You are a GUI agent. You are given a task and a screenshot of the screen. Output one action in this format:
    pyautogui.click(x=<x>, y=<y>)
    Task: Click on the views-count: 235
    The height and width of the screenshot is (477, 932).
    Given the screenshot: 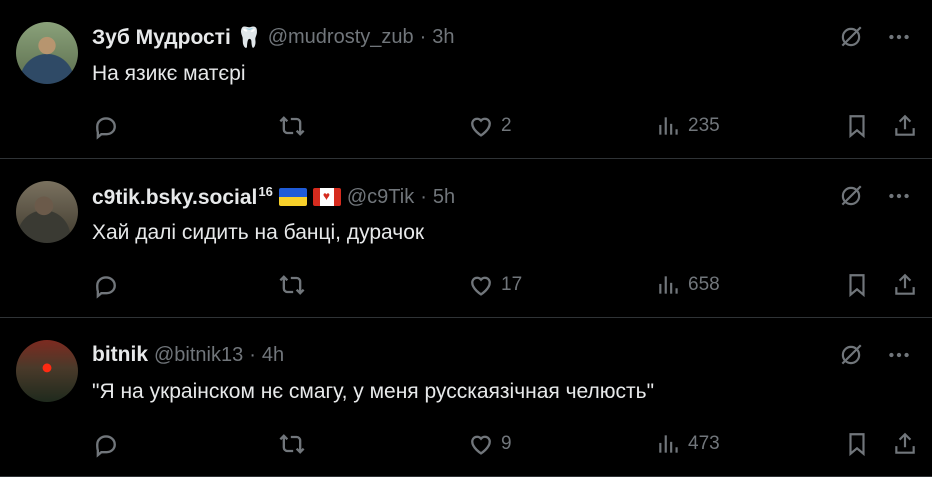 What is the action you would take?
    pyautogui.click(x=704, y=125)
    